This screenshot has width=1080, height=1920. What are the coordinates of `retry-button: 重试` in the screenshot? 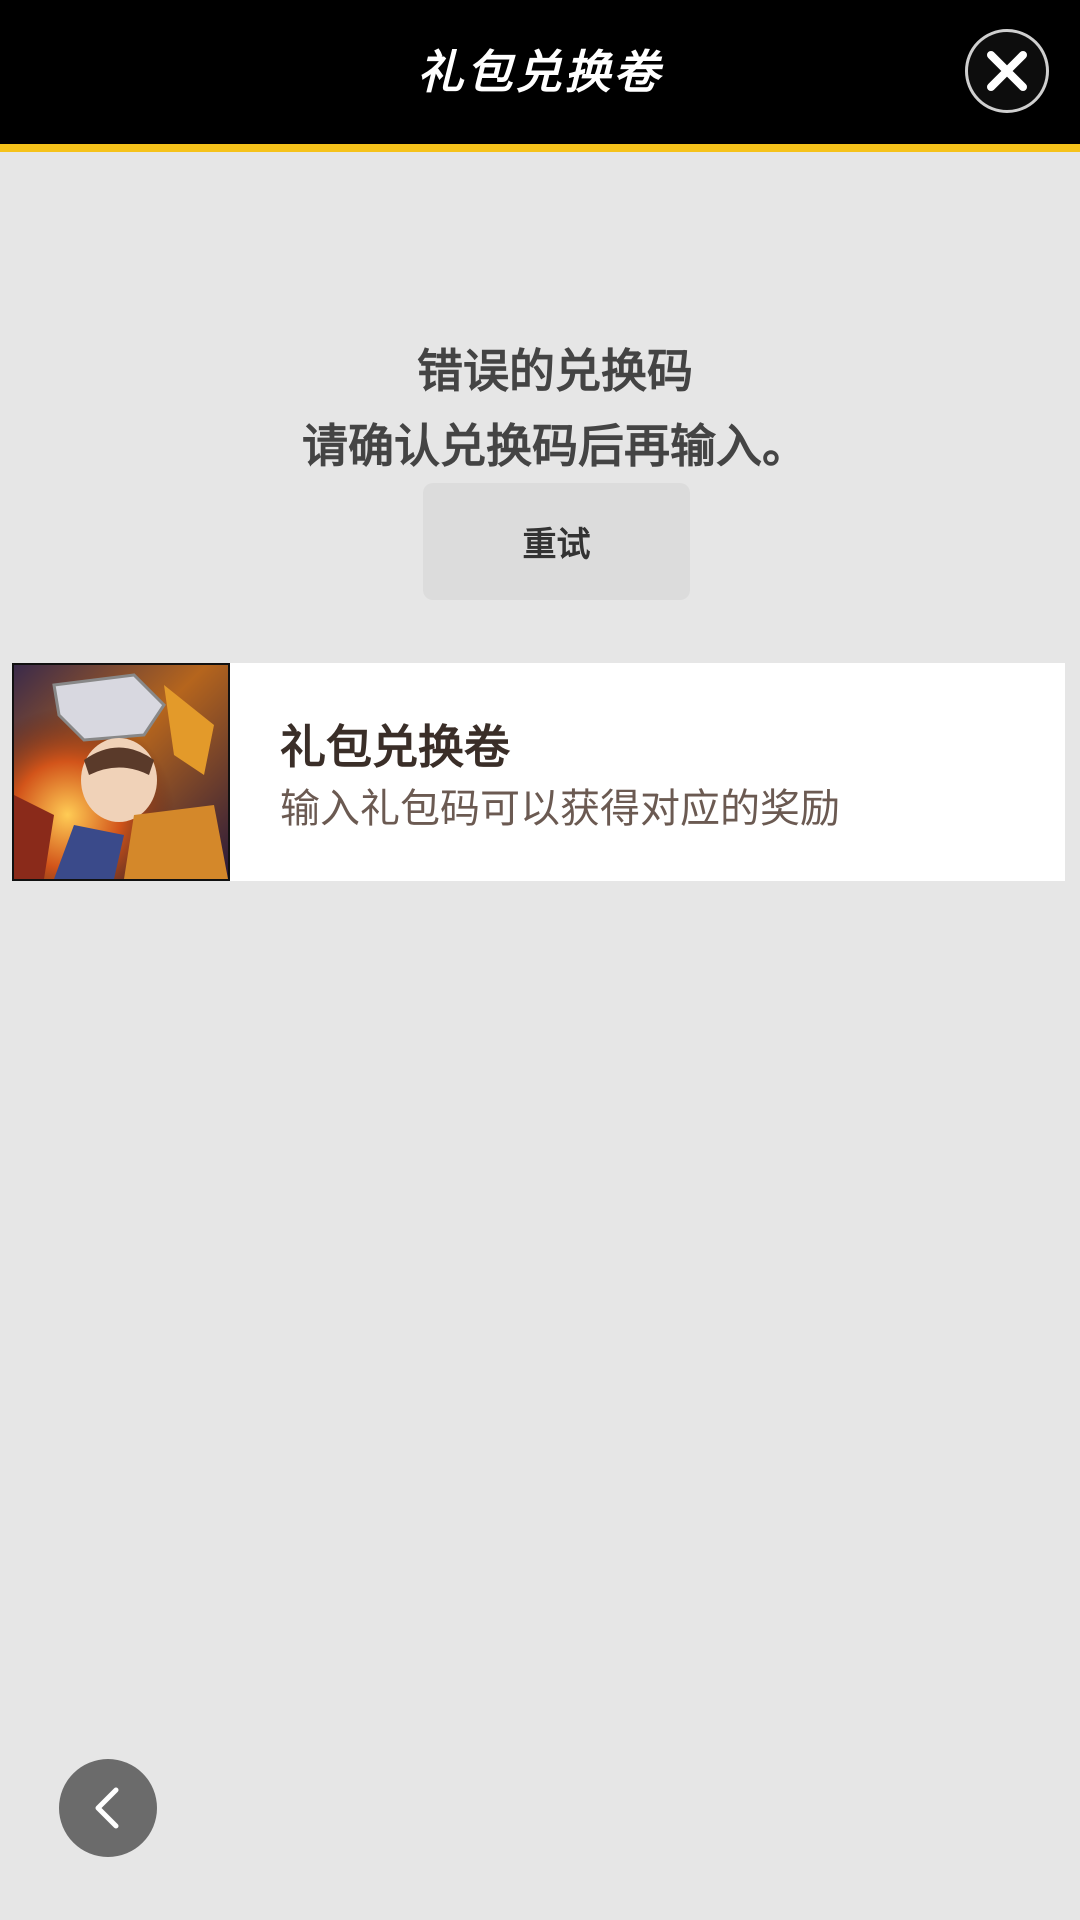 It's located at (556, 541).